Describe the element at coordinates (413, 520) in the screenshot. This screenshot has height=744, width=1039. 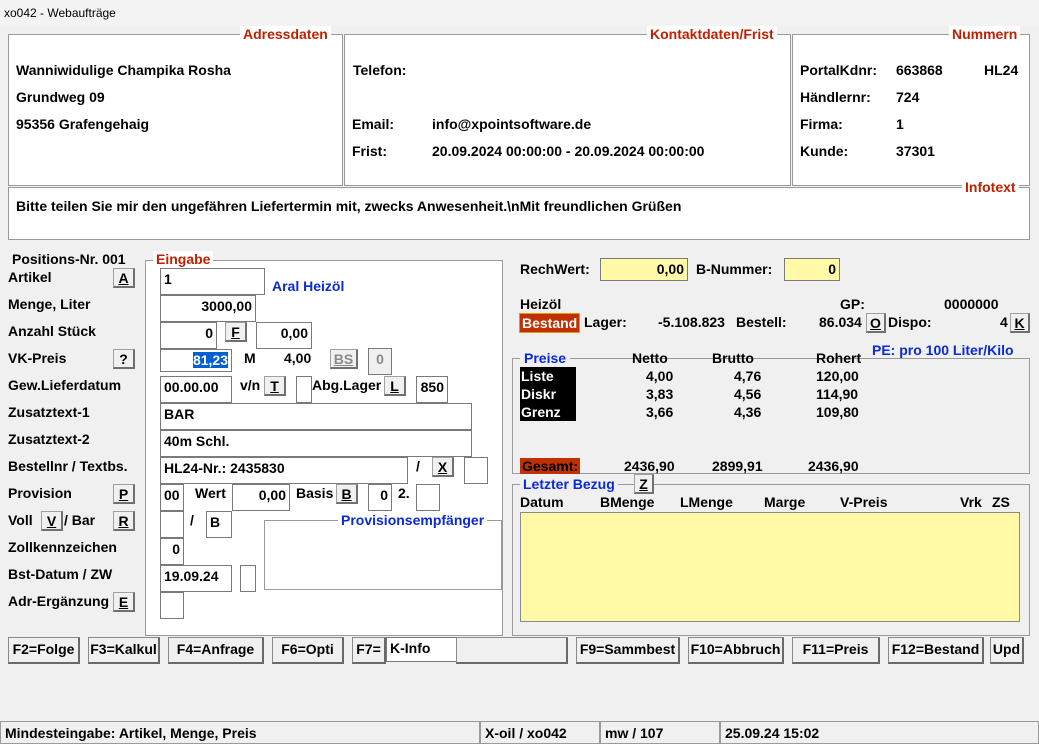
I see `prov-empf-legend: Provisionsempfänger` at that location.